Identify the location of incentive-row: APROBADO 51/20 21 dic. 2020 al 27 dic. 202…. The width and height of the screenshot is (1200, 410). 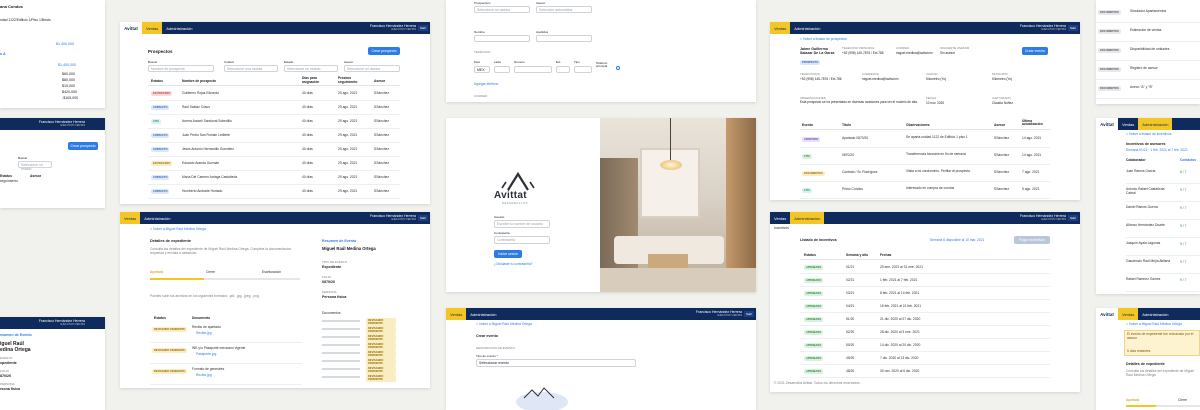
(925, 319).